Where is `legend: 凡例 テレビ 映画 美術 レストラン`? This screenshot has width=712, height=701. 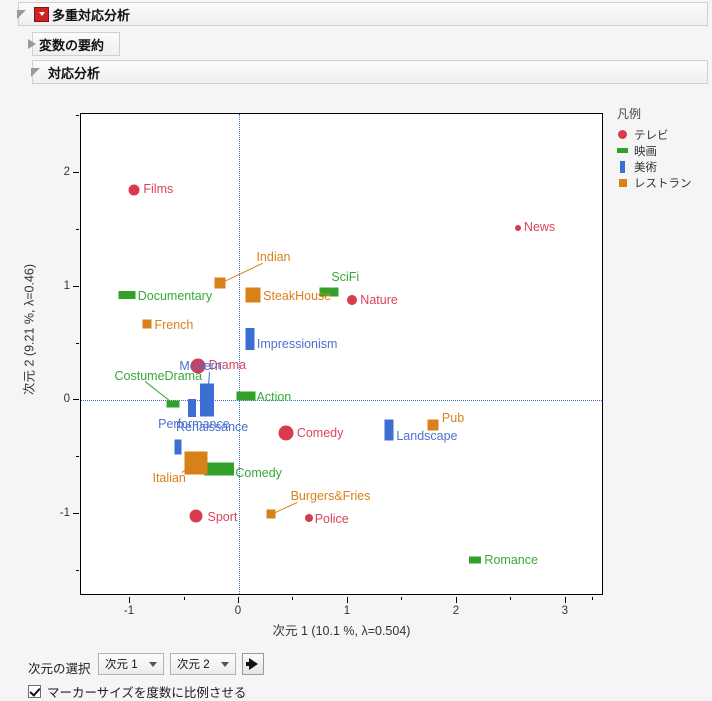
legend: 凡例 テレビ 映画 美術 レストラン is located at coordinates (664, 148).